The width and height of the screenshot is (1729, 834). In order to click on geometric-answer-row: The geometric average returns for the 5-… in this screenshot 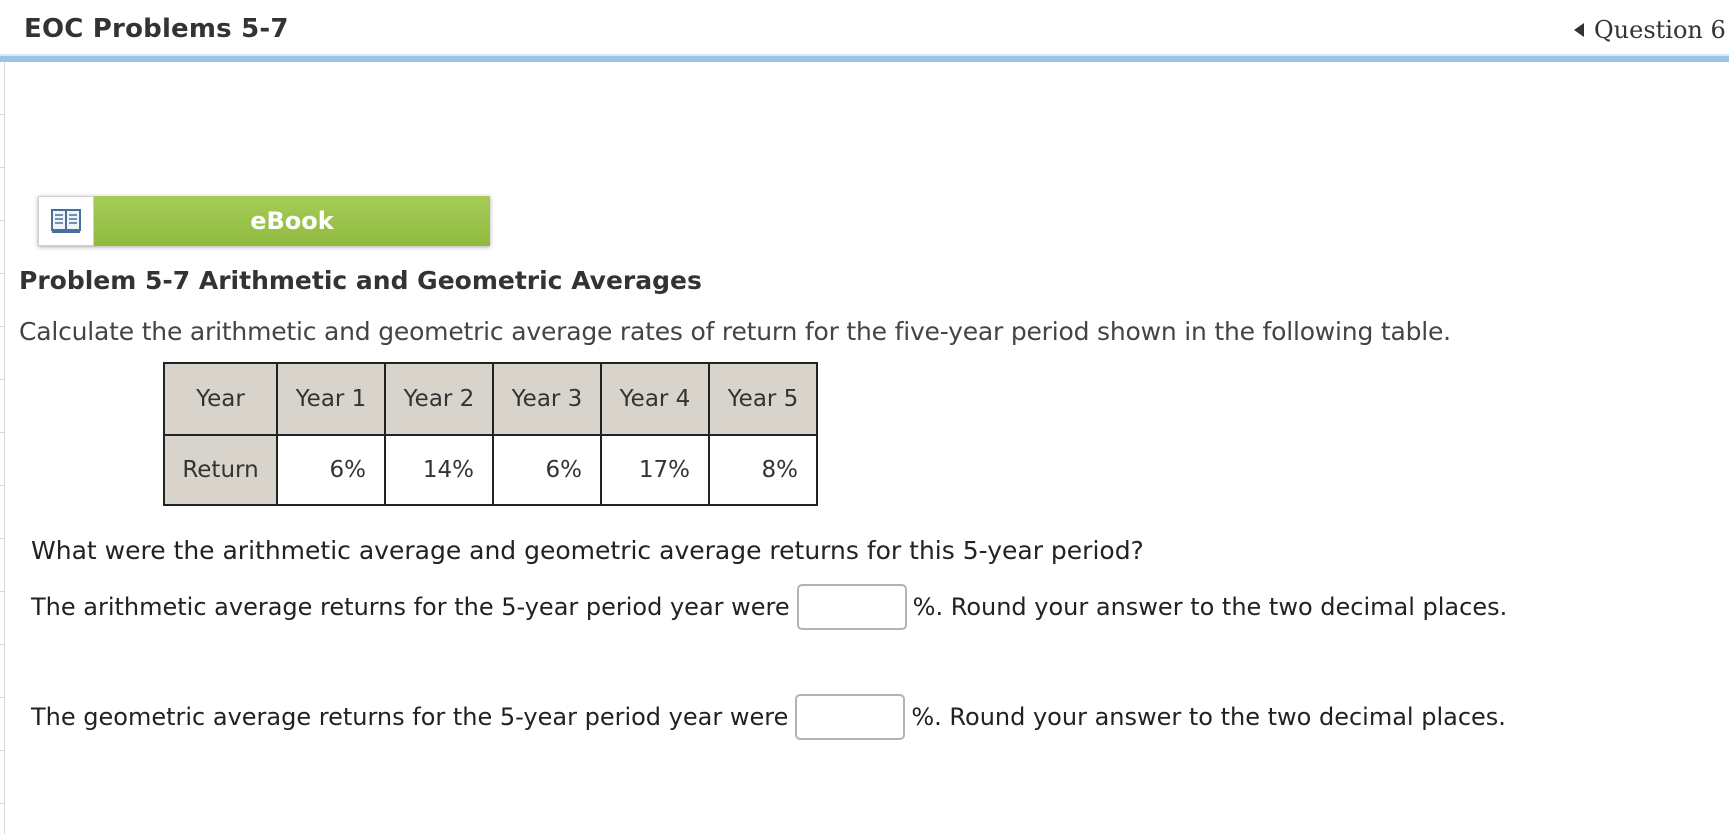, I will do `click(768, 717)`.